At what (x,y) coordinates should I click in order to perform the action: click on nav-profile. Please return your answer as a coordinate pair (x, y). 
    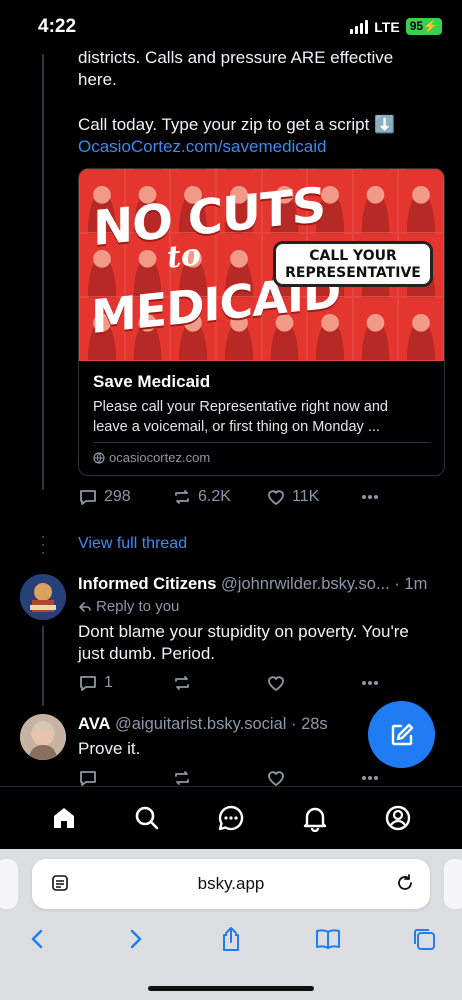
    Looking at the image, I should click on (398, 818).